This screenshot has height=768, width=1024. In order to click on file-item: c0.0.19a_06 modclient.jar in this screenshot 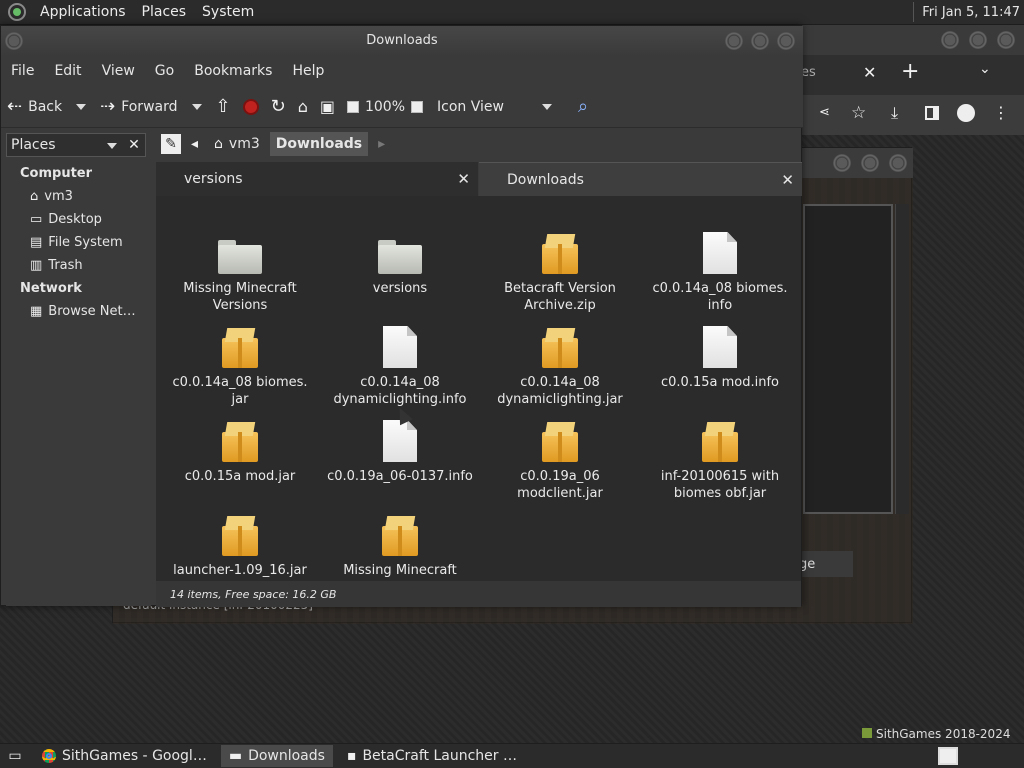, I will do `click(560, 460)`.